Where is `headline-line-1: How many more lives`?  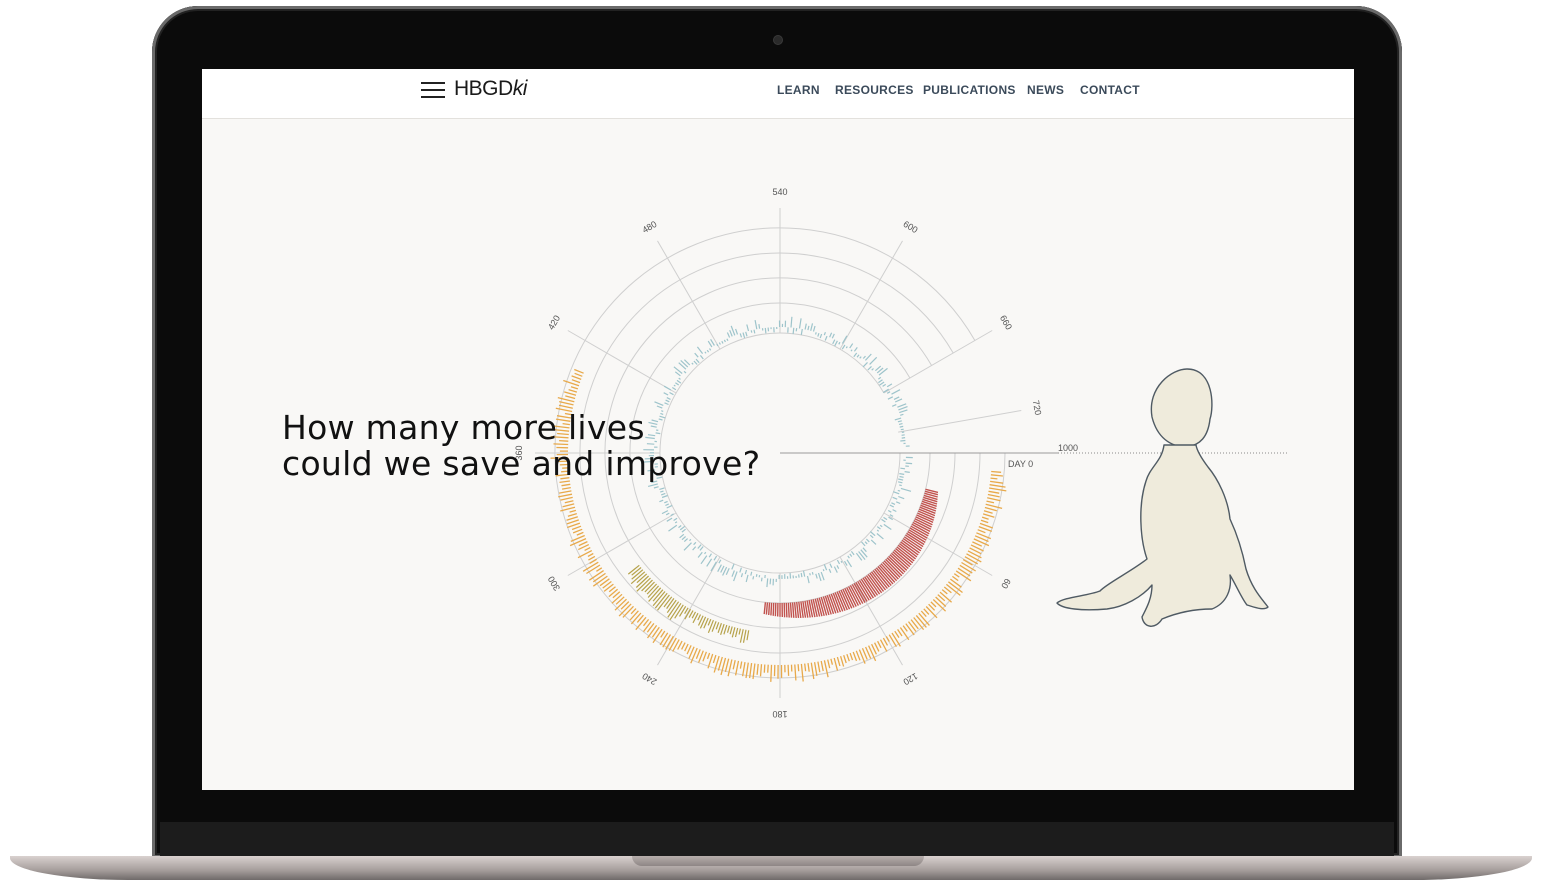
headline-line-1: How many more lives is located at coordinates (463, 427).